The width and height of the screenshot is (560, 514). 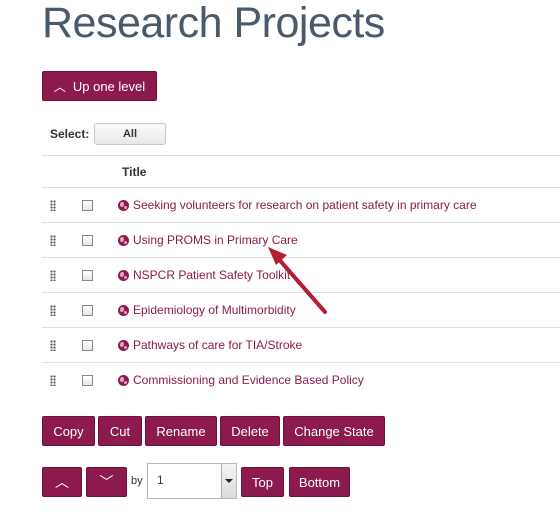 What do you see at coordinates (70, 134) in the screenshot?
I see `select-label: Select:` at bounding box center [70, 134].